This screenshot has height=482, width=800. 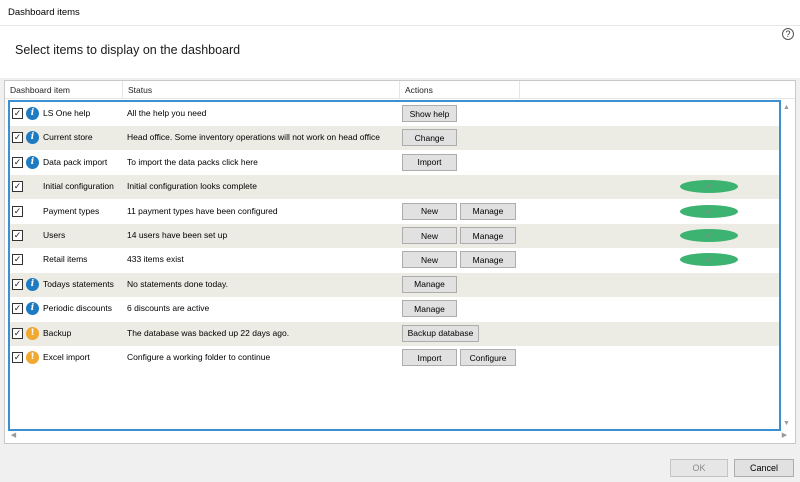 I want to click on row-item-name: Current store, so click(x=68, y=137).